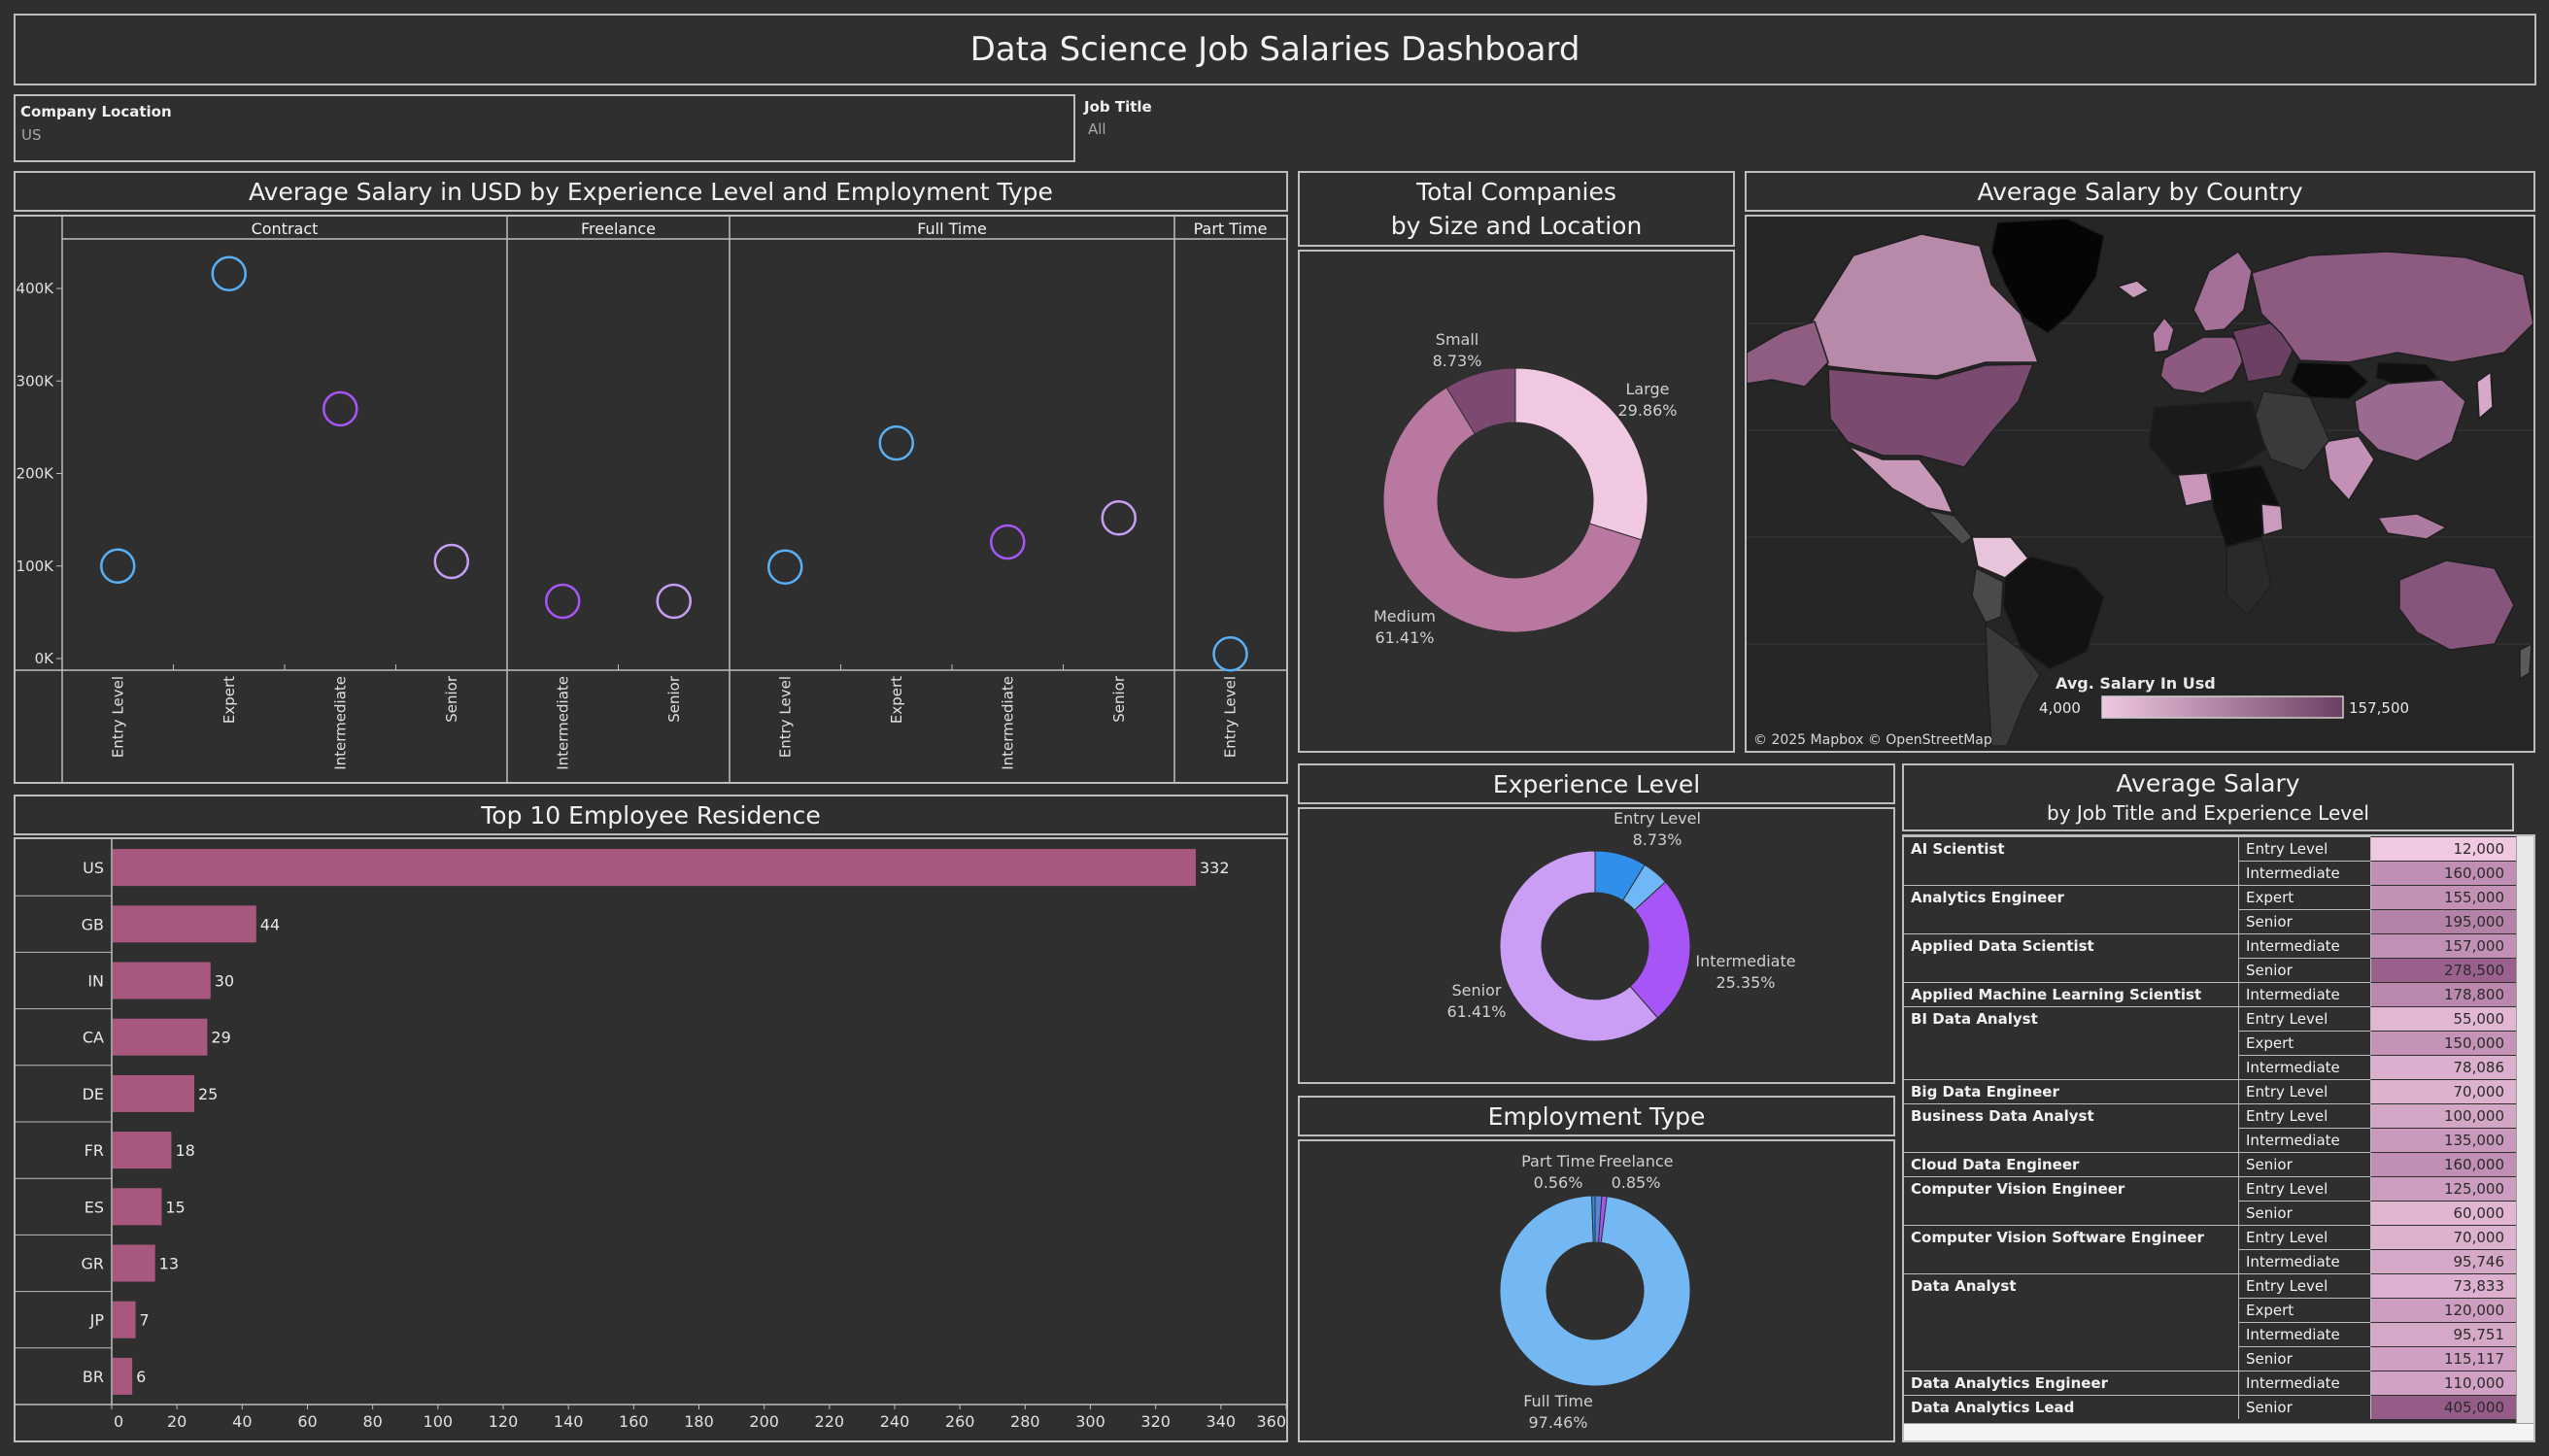  I want to click on table-row: Intermediate 78,086, so click(2210, 1067).